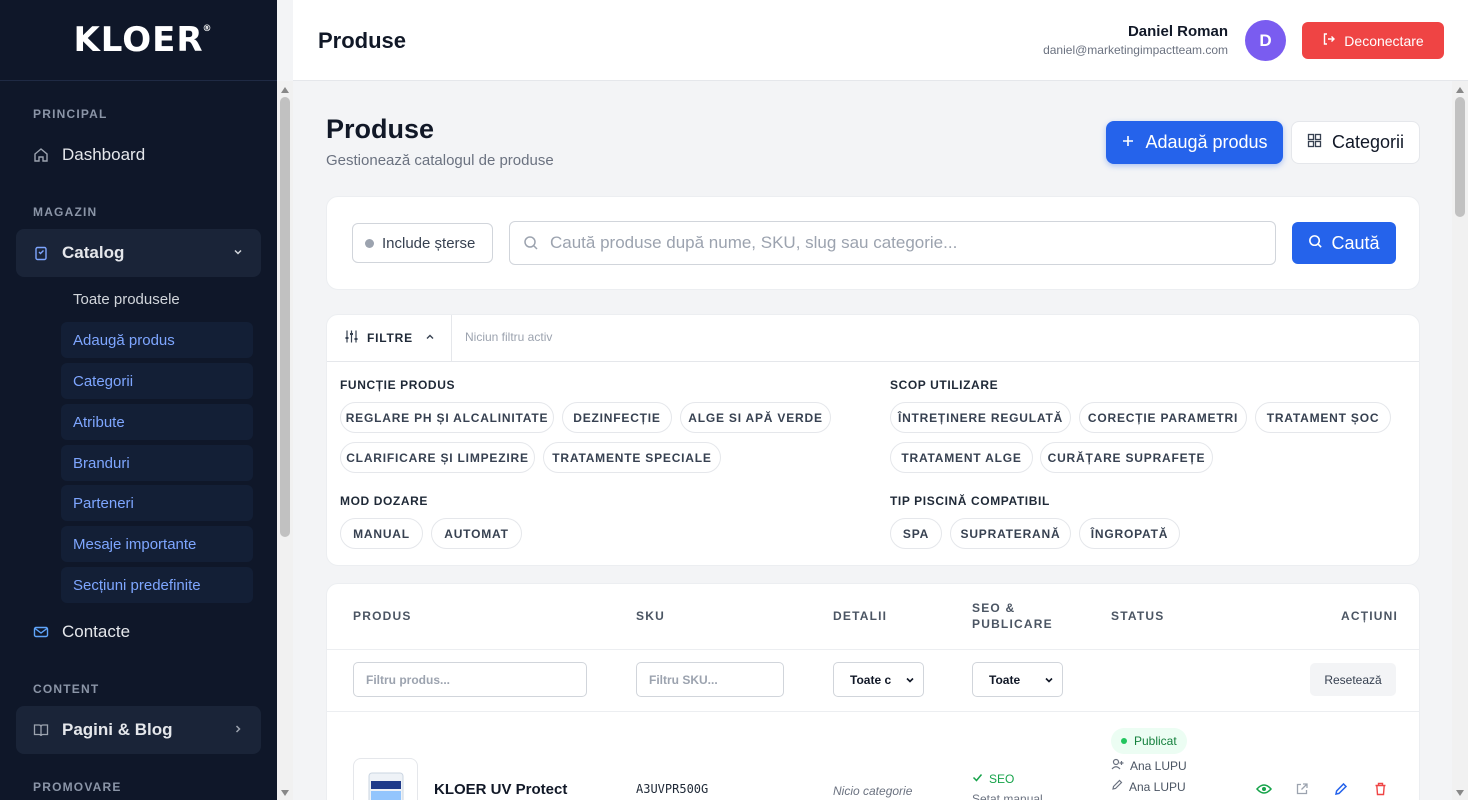 Image resolution: width=1468 pixels, height=800 pixels. Describe the element at coordinates (961, 457) in the screenshot. I see `filter-chip-tratament-alge: TRATAMENT ALGE` at that location.